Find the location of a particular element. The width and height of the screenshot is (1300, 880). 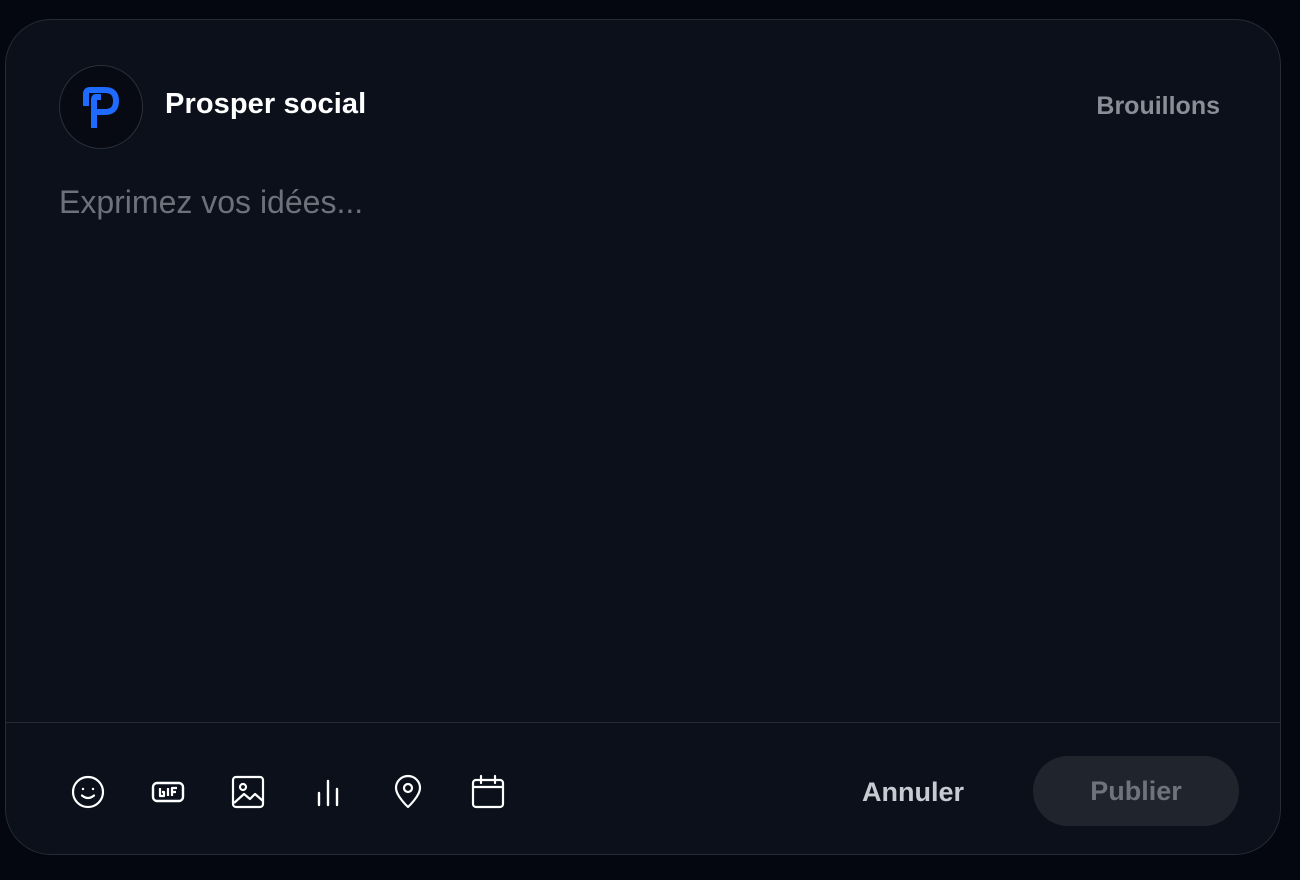

emoji-button is located at coordinates (88, 792).